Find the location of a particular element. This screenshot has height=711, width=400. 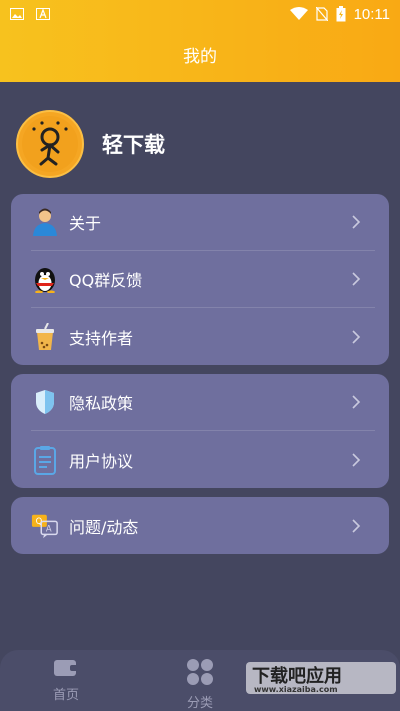

menu-item-qq-feedback: QQ群反馈 is located at coordinates (203, 279).